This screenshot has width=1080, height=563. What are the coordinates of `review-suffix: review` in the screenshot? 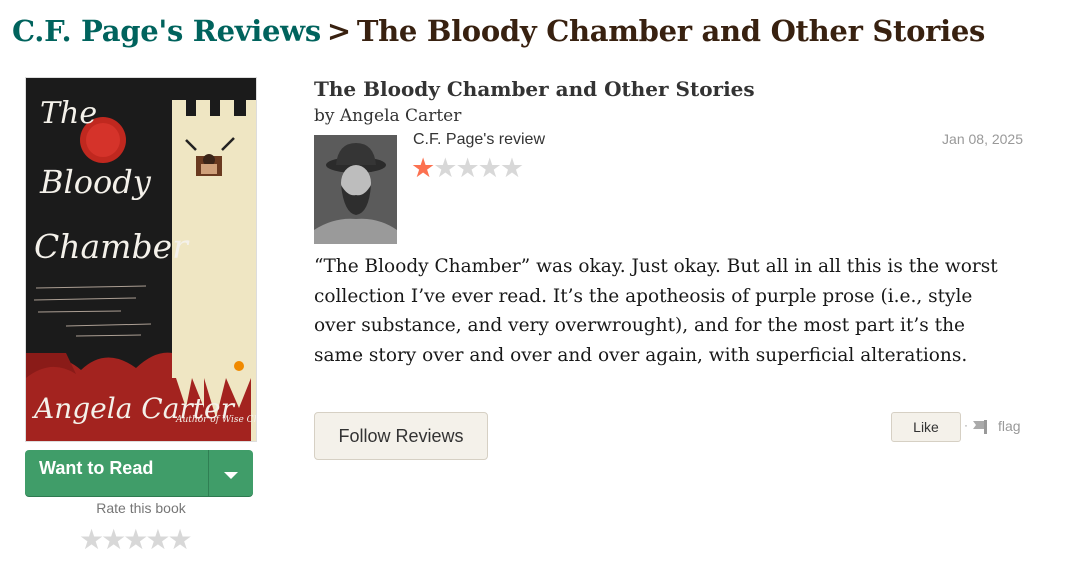 It's located at (519, 139).